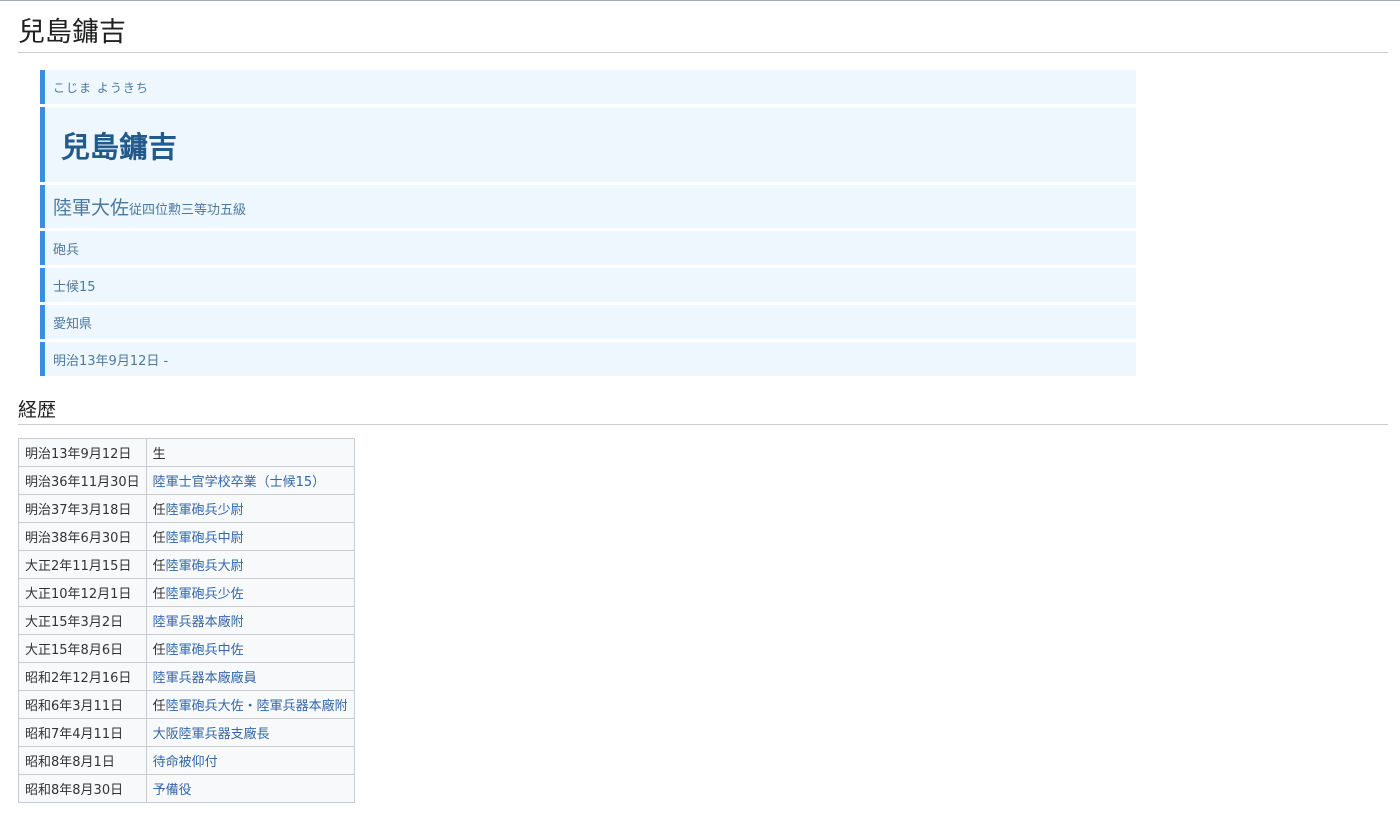 This screenshot has height=813, width=1400. Describe the element at coordinates (588, 144) in the screenshot. I see `profile-name: 兒島鏞吉` at that location.